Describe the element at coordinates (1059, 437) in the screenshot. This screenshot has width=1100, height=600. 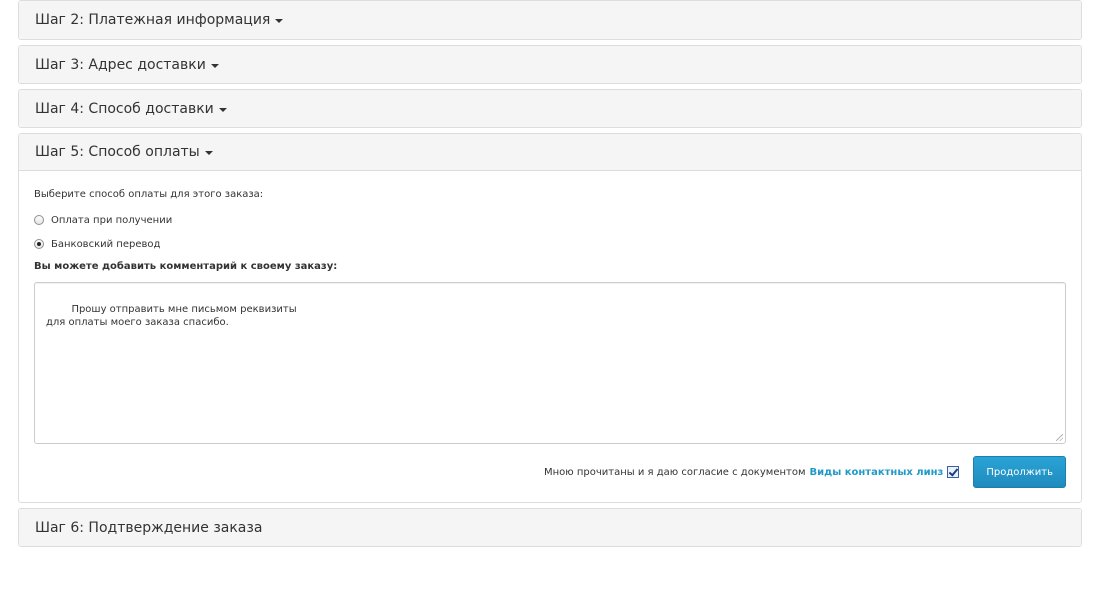
I see `resize-grip-icon` at that location.